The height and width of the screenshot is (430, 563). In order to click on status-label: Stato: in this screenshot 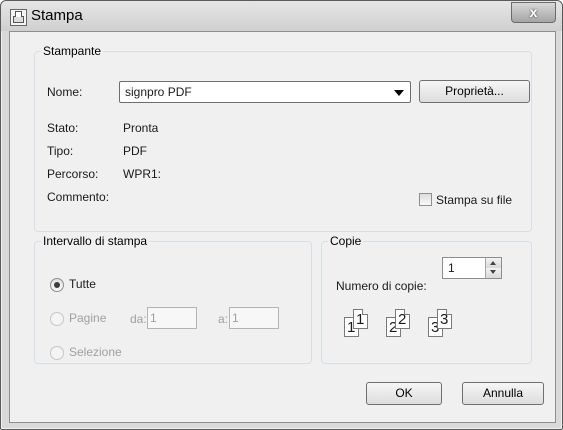, I will do `click(63, 128)`.